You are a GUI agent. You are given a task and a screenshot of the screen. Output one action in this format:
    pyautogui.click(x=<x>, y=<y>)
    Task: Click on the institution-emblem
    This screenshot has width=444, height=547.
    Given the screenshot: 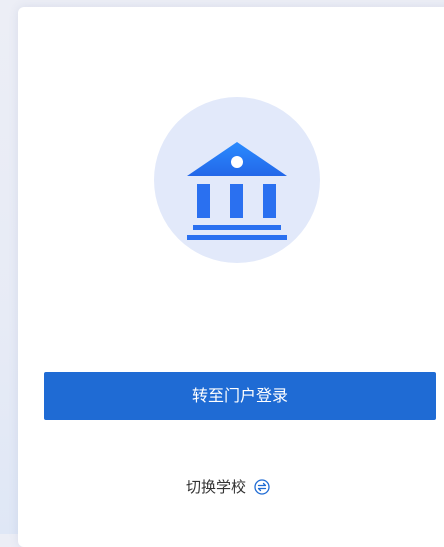 What is the action you would take?
    pyautogui.click(x=237, y=180)
    